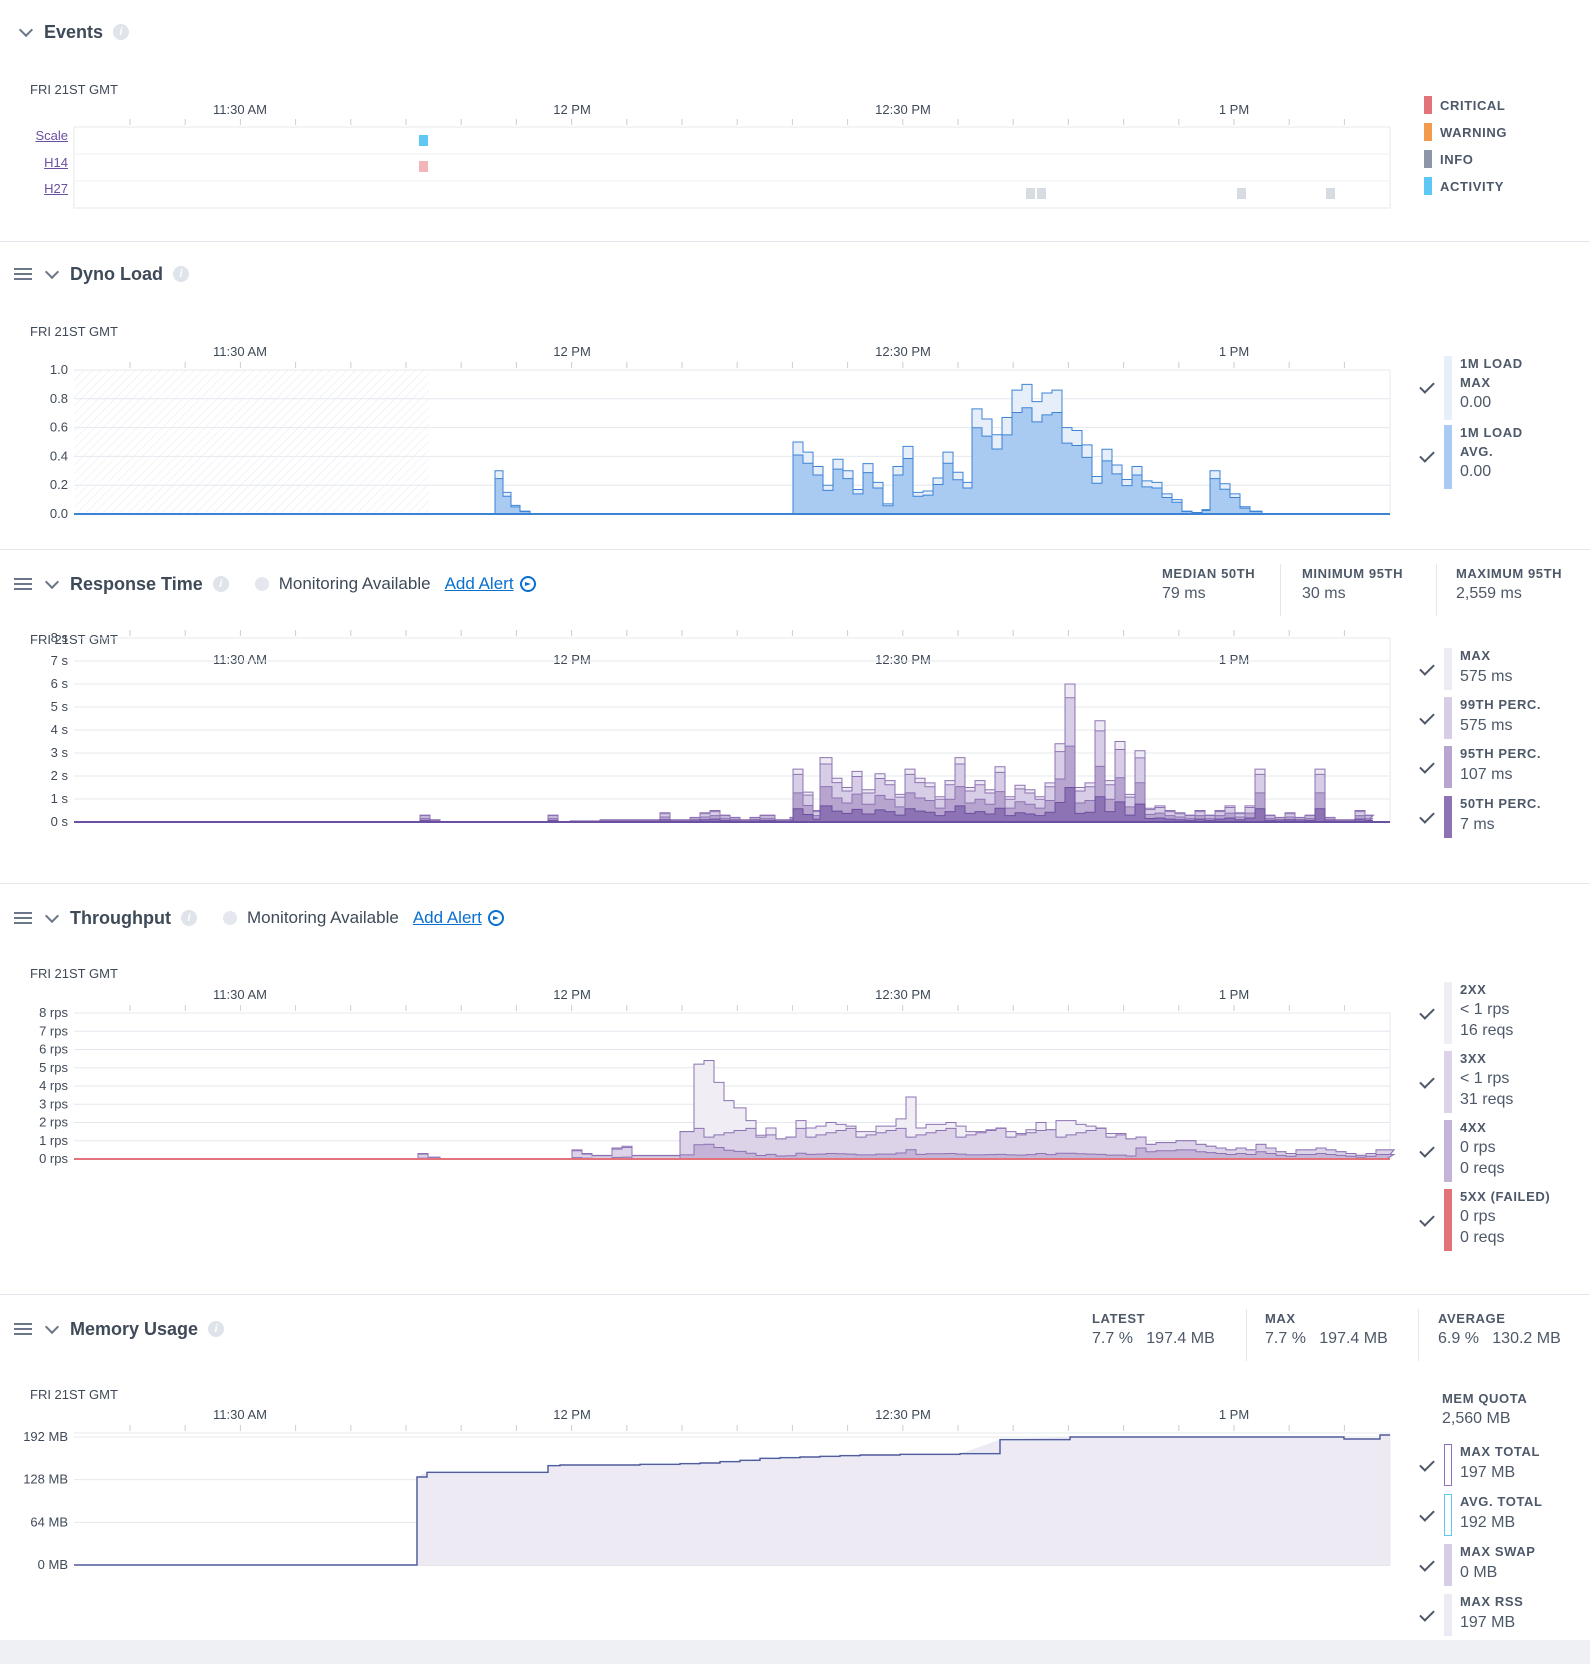 Image resolution: width=1590 pixels, height=1664 pixels. What do you see at coordinates (1499, 389) in the screenshot?
I see `legend-1m-load-max: 1M LOAD MAX 0.00` at bounding box center [1499, 389].